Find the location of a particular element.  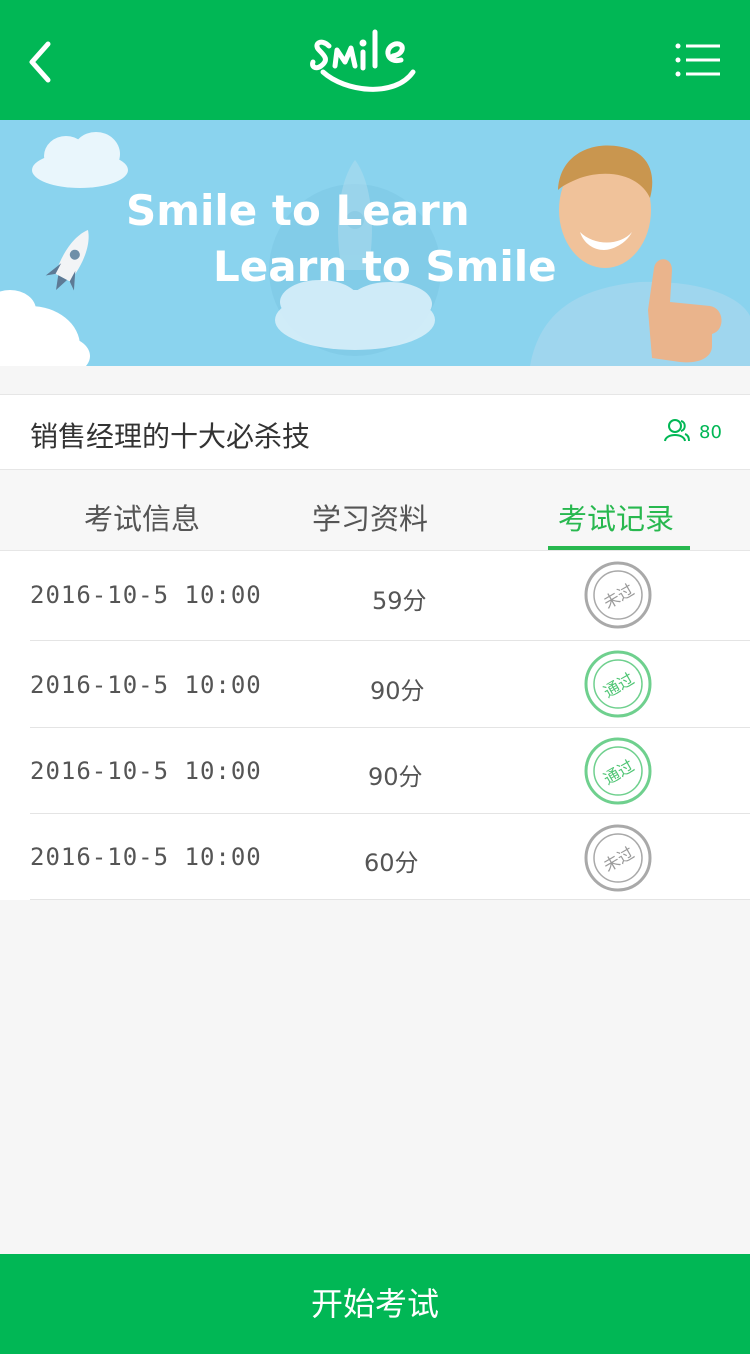

person-illustration is located at coordinates (640, 255).